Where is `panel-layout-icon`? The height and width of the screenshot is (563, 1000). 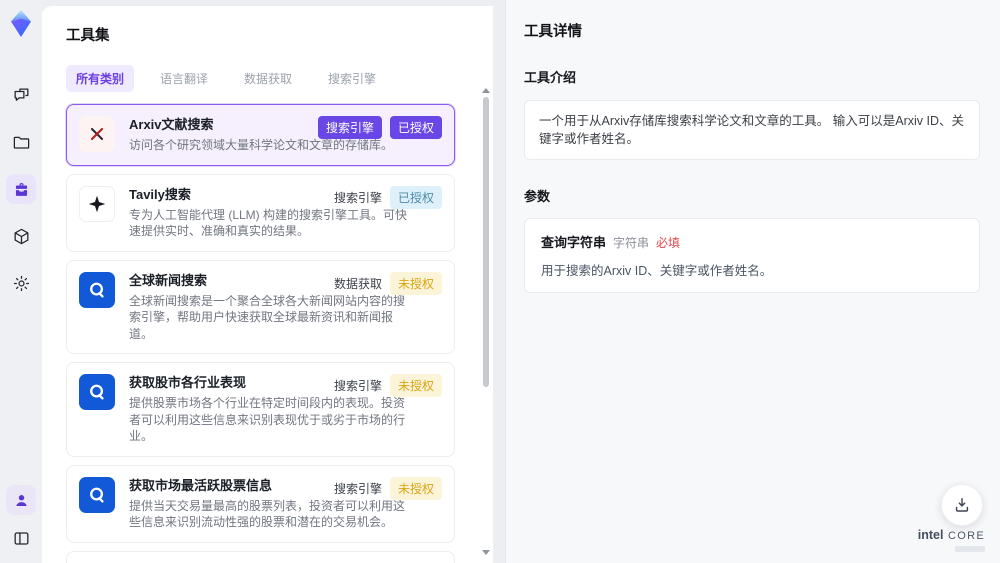
panel-layout-icon is located at coordinates (21, 538).